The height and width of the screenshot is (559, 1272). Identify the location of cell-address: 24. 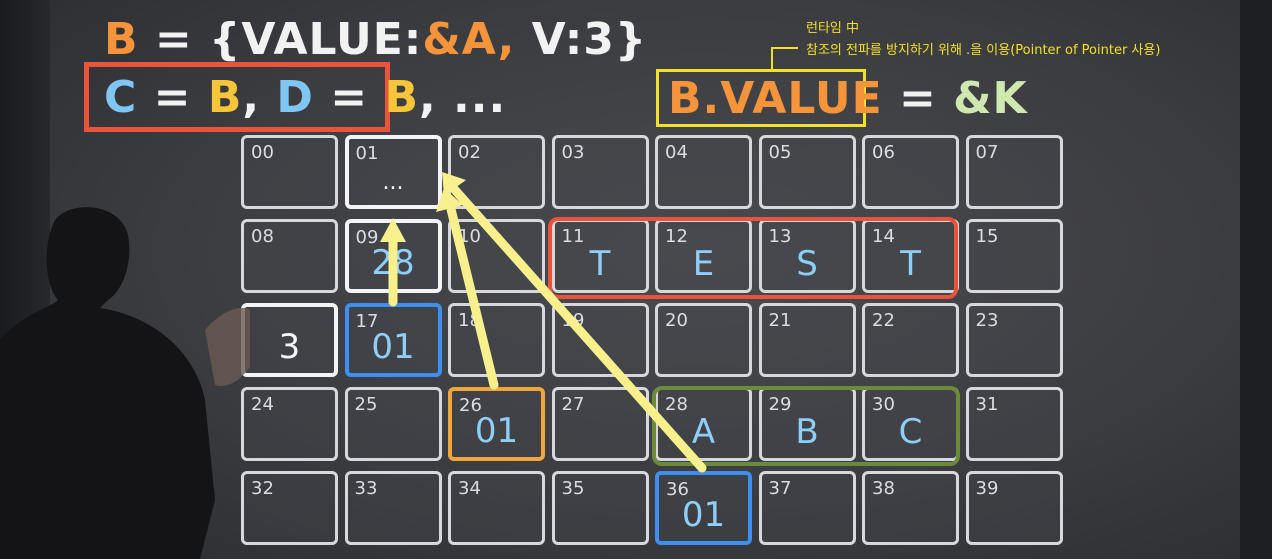
(262, 404).